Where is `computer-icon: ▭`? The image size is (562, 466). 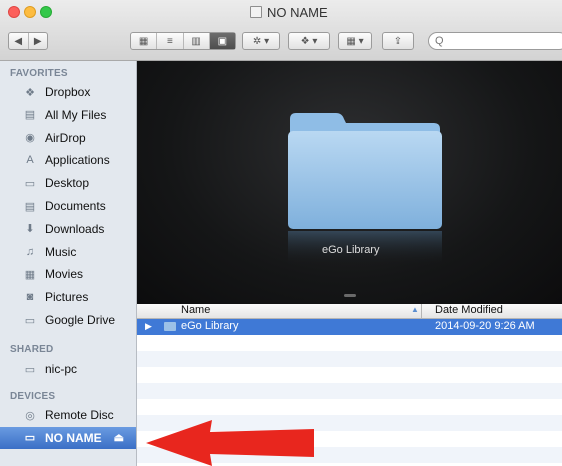
computer-icon: ▭ is located at coordinates (30, 369).